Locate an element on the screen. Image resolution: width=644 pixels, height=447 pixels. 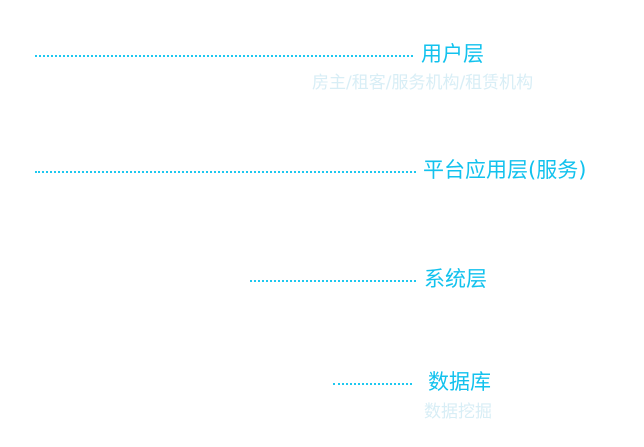
database-layer-title: 数据库 is located at coordinates (459, 382).